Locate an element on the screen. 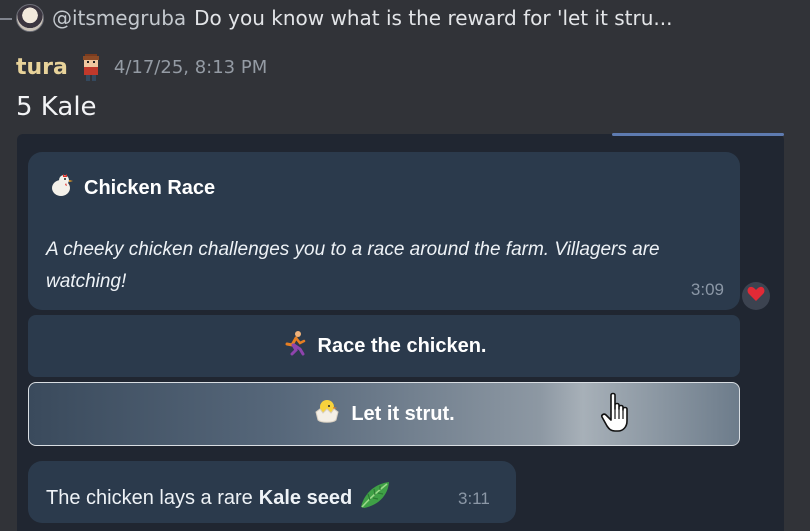 The image size is (810, 531). reaction-heart is located at coordinates (756, 296).